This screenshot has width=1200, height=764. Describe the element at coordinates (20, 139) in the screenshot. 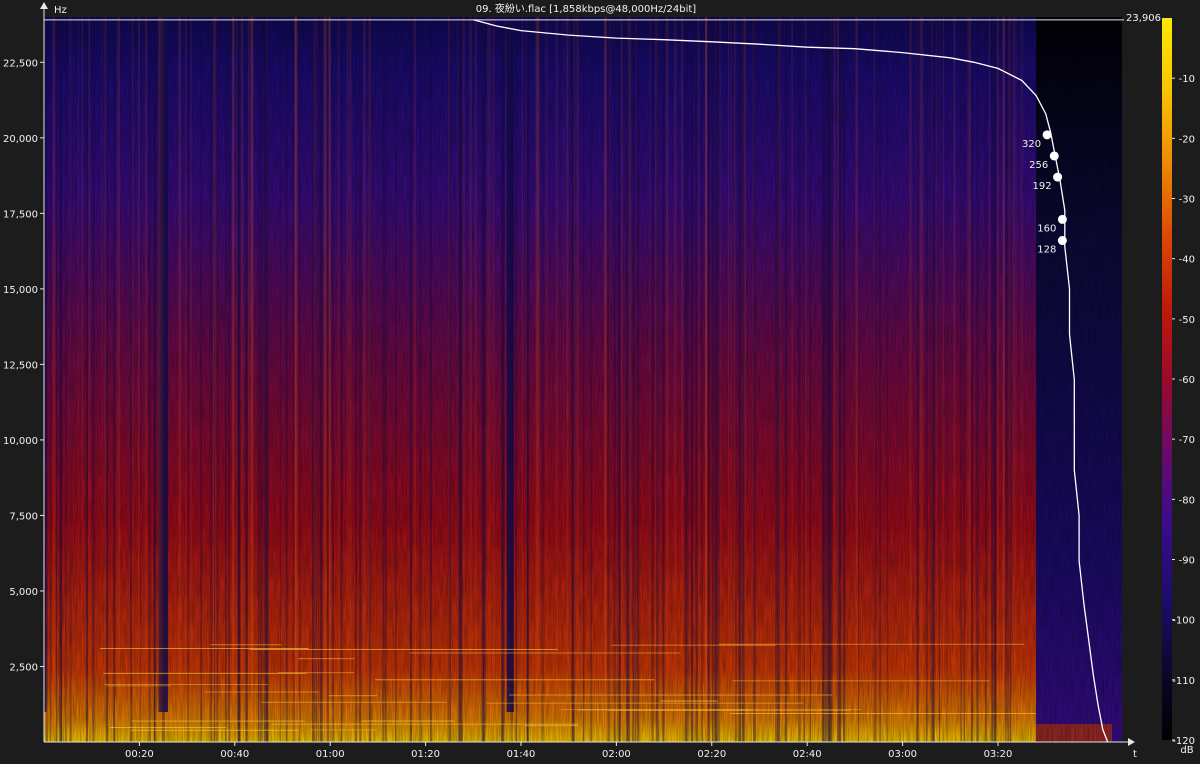

I see `y-tick-label: 20,000` at that location.